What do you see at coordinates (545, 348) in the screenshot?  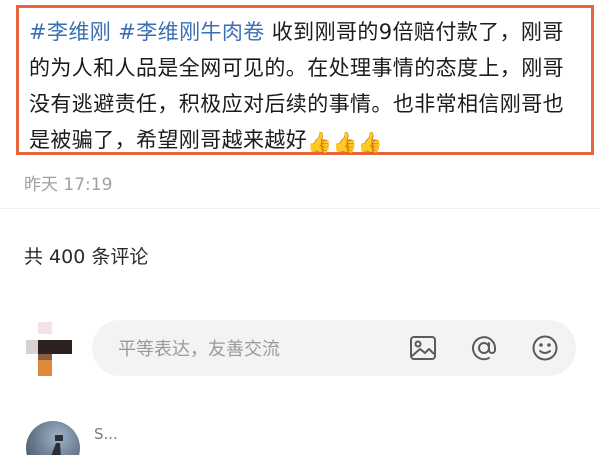 I see `emoji-icon` at bounding box center [545, 348].